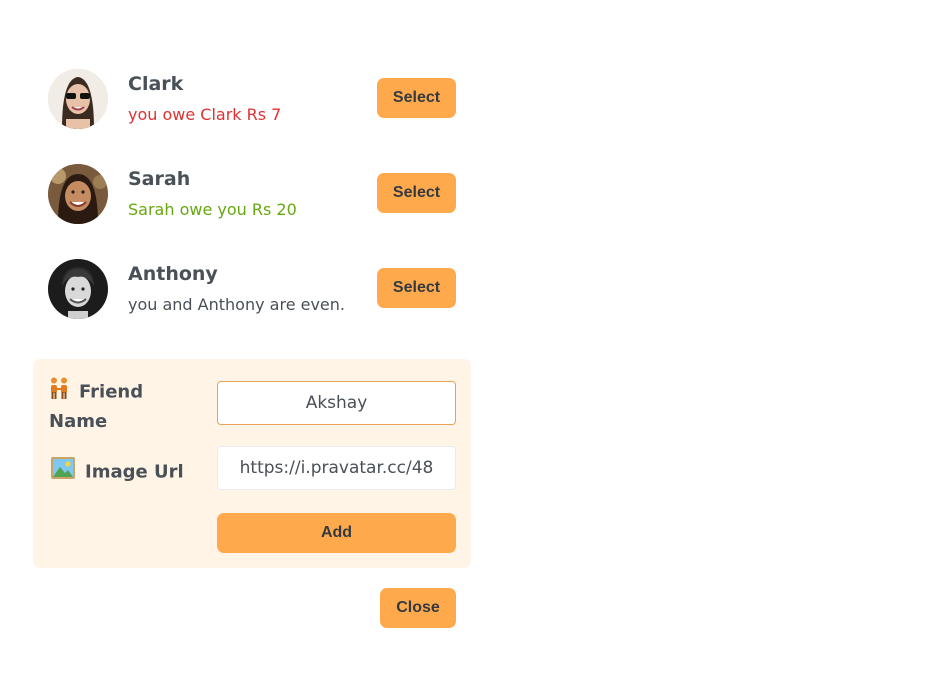 This screenshot has height=680, width=941. I want to click on close-button: Close, so click(418, 608).